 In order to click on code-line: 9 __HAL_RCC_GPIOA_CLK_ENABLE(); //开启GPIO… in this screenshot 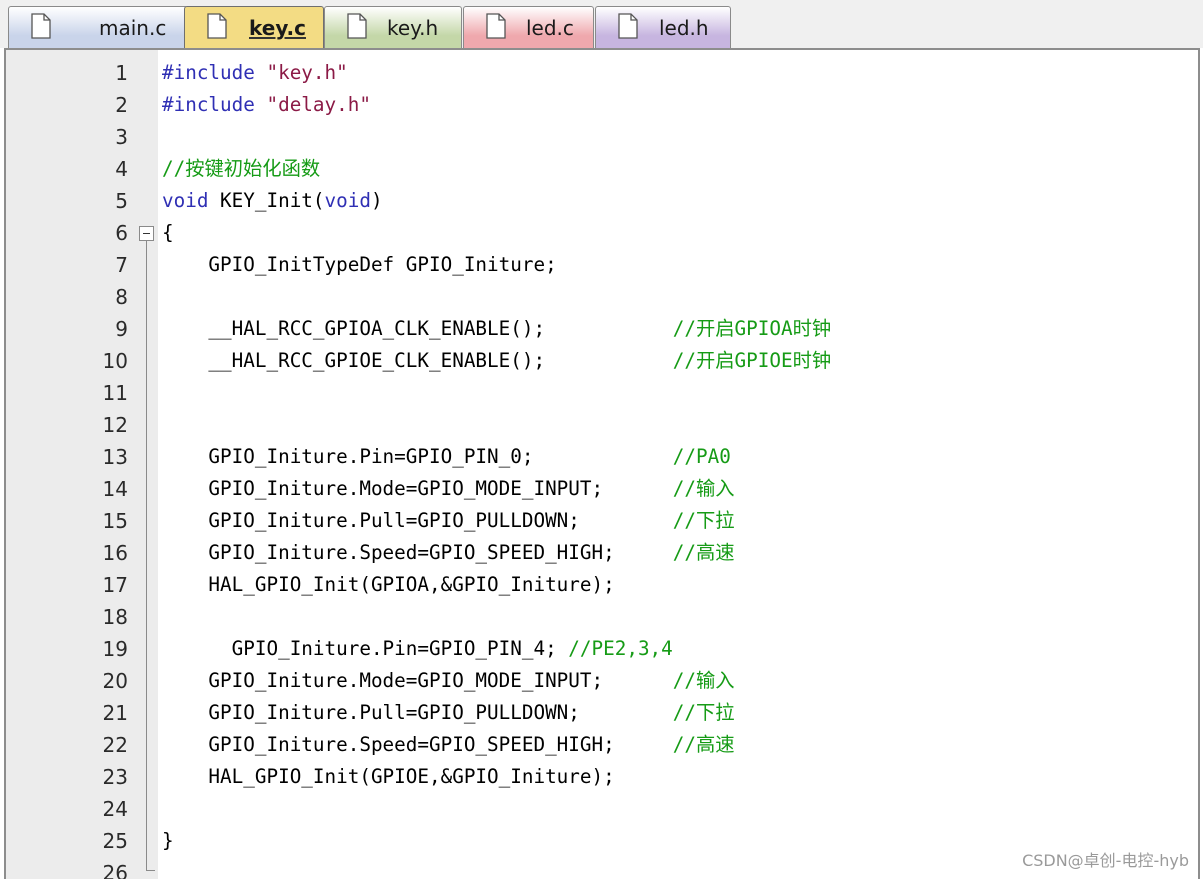, I will do `click(602, 329)`.